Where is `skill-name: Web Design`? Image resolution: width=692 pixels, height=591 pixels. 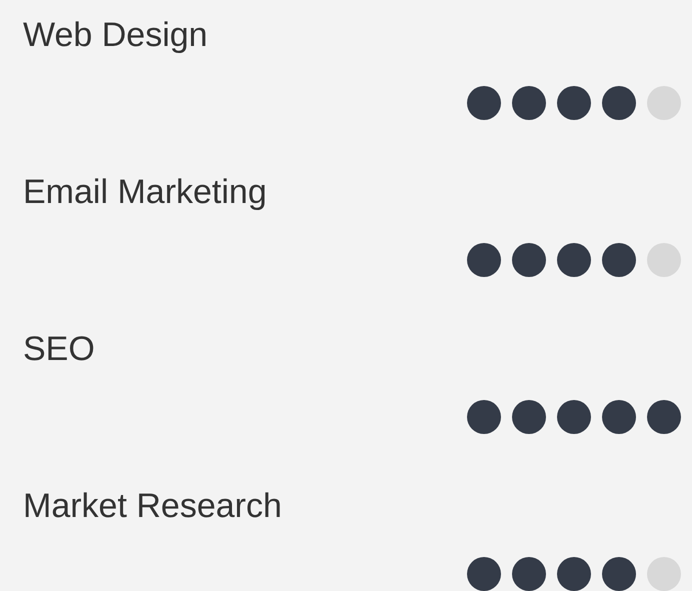
skill-name: Web Design is located at coordinates (116, 35).